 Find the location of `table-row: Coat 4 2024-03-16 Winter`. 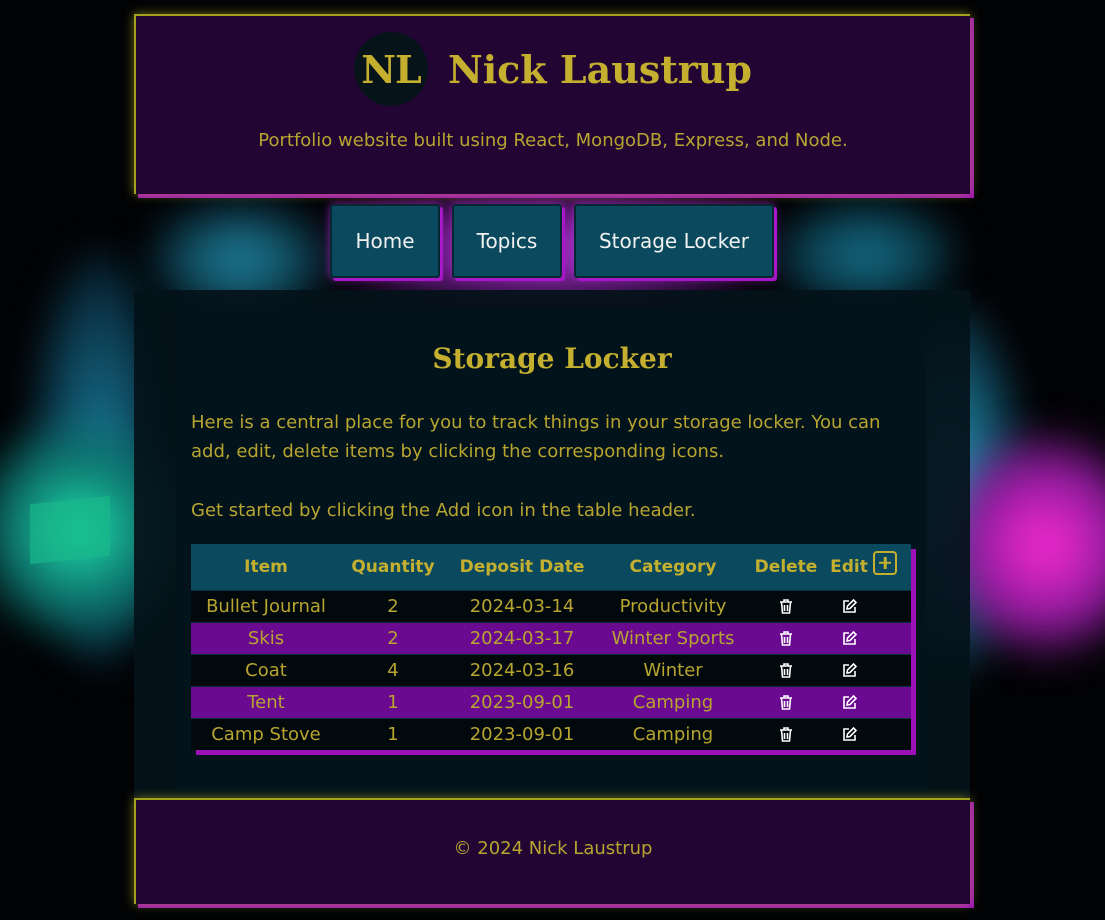

table-row: Coat 4 2024-03-16 Winter is located at coordinates (551, 670).